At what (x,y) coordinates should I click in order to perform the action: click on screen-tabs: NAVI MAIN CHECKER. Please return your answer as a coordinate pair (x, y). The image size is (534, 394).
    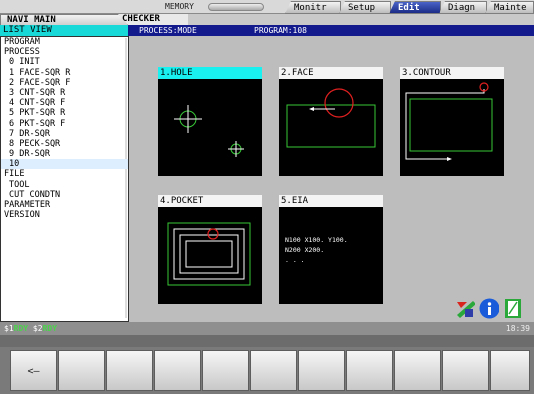
    Looking at the image, I should click on (267, 19).